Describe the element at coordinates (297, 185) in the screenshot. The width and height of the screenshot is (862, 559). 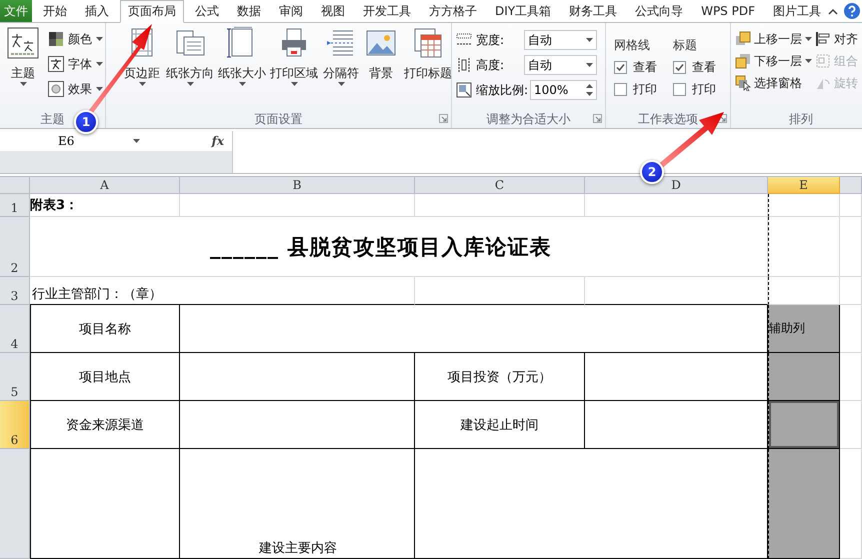
I see `column-header: B` at that location.